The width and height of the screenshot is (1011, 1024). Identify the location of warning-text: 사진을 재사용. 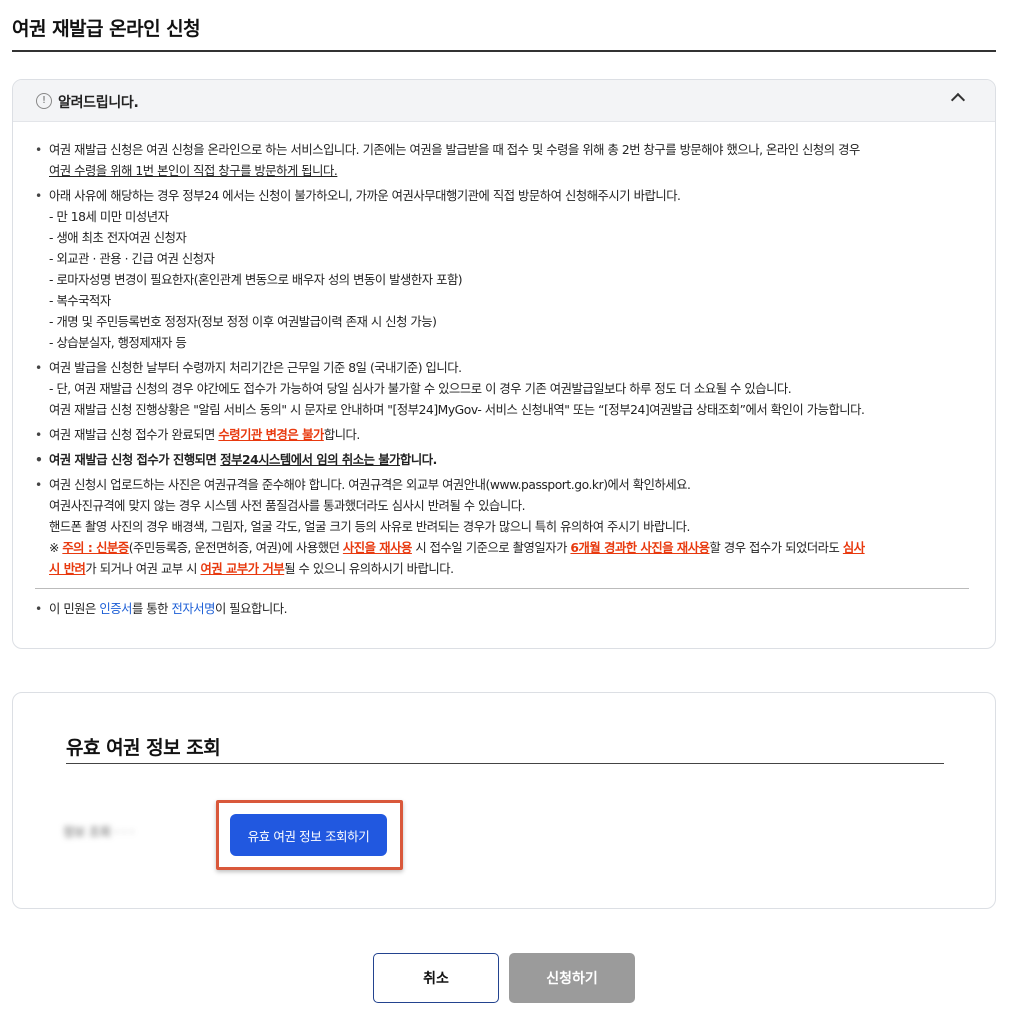
(377, 548).